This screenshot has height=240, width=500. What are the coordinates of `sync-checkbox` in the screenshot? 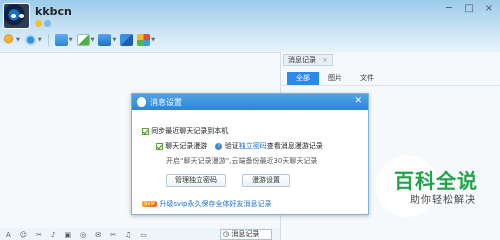 It's located at (145, 131).